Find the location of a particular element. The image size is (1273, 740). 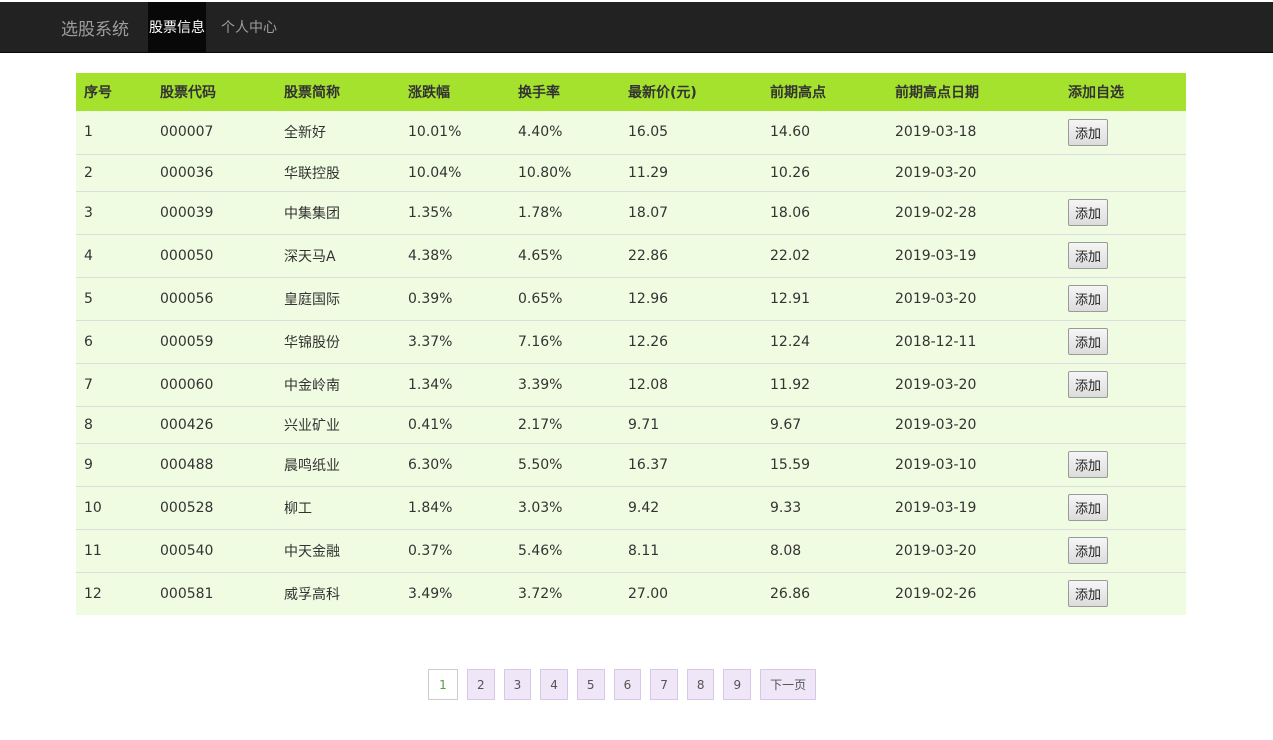

cell-code: 000540 is located at coordinates (214, 550).